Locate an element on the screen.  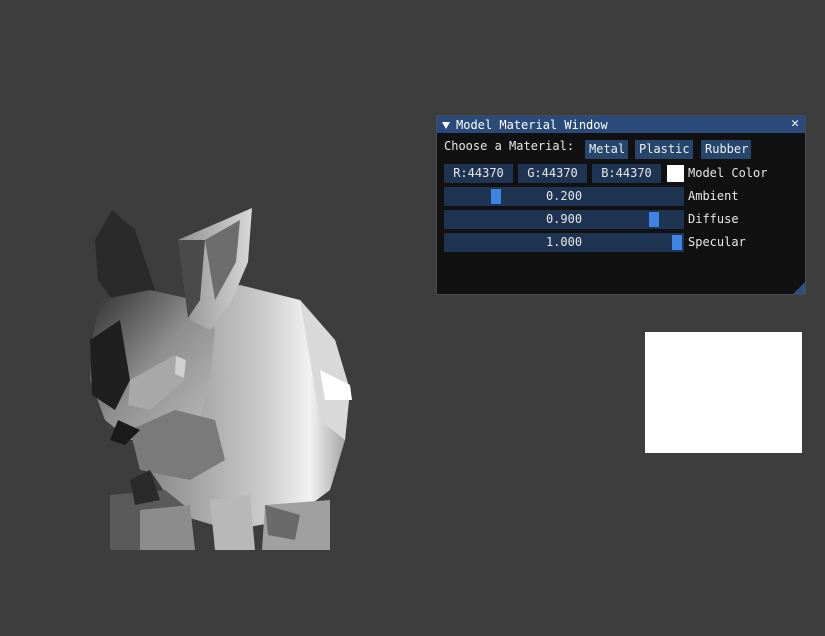
specular-value: 1.000 is located at coordinates (564, 242).